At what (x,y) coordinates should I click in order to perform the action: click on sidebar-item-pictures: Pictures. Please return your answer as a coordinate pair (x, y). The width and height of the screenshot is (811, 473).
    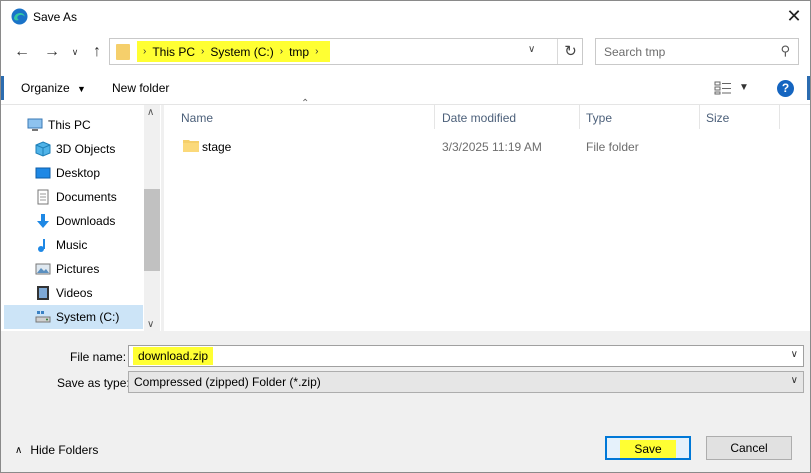
    Looking at the image, I should click on (67, 269).